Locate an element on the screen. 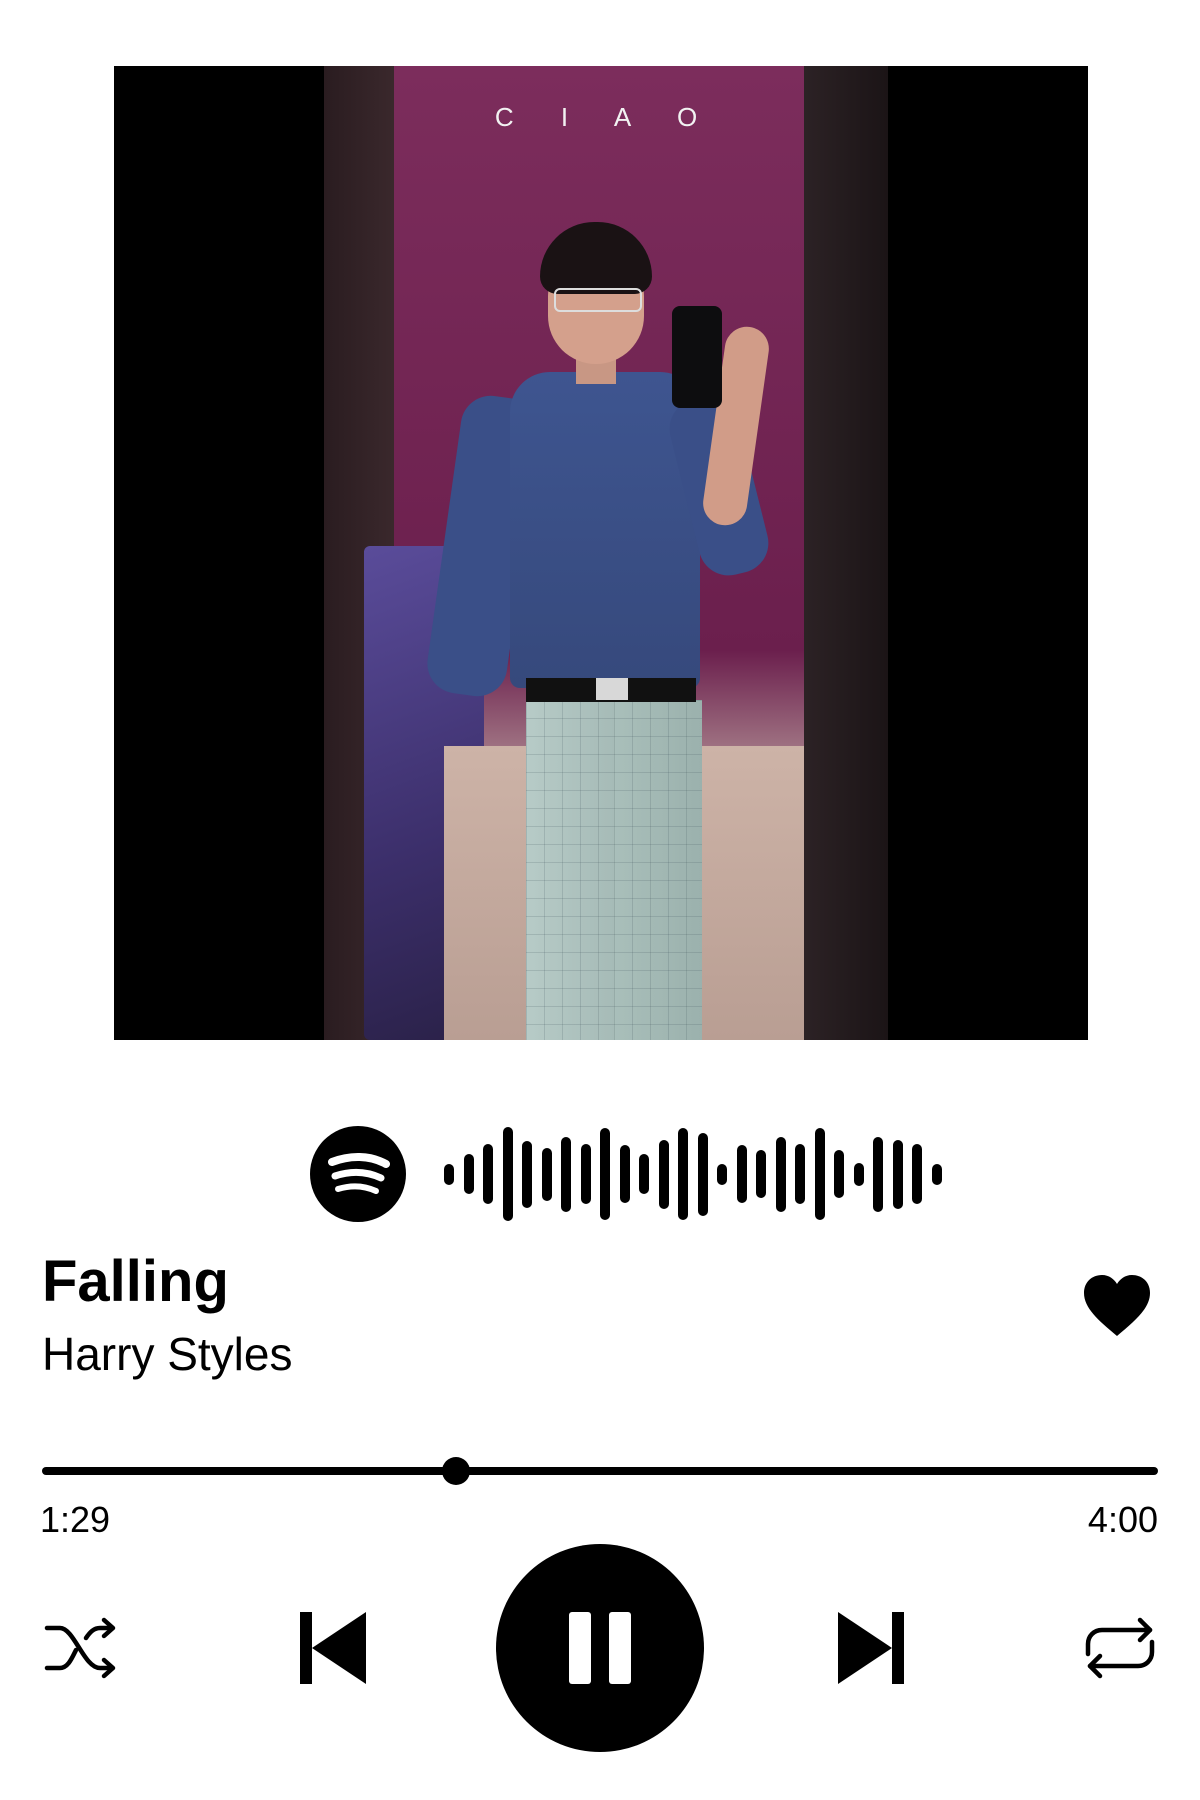 This screenshot has width=1200, height=1800. like-heart-icon is located at coordinates (1117, 1307).